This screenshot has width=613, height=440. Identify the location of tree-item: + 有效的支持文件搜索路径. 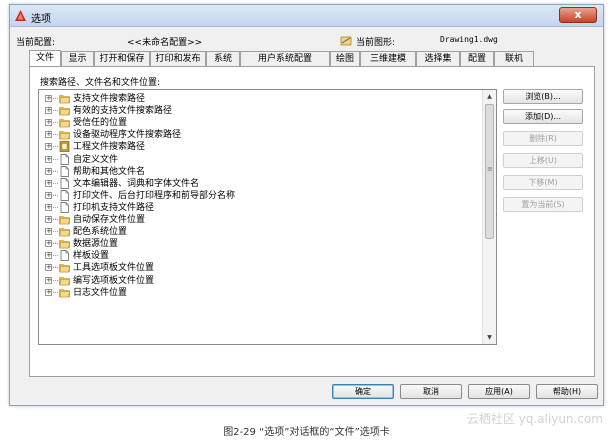
(259, 111).